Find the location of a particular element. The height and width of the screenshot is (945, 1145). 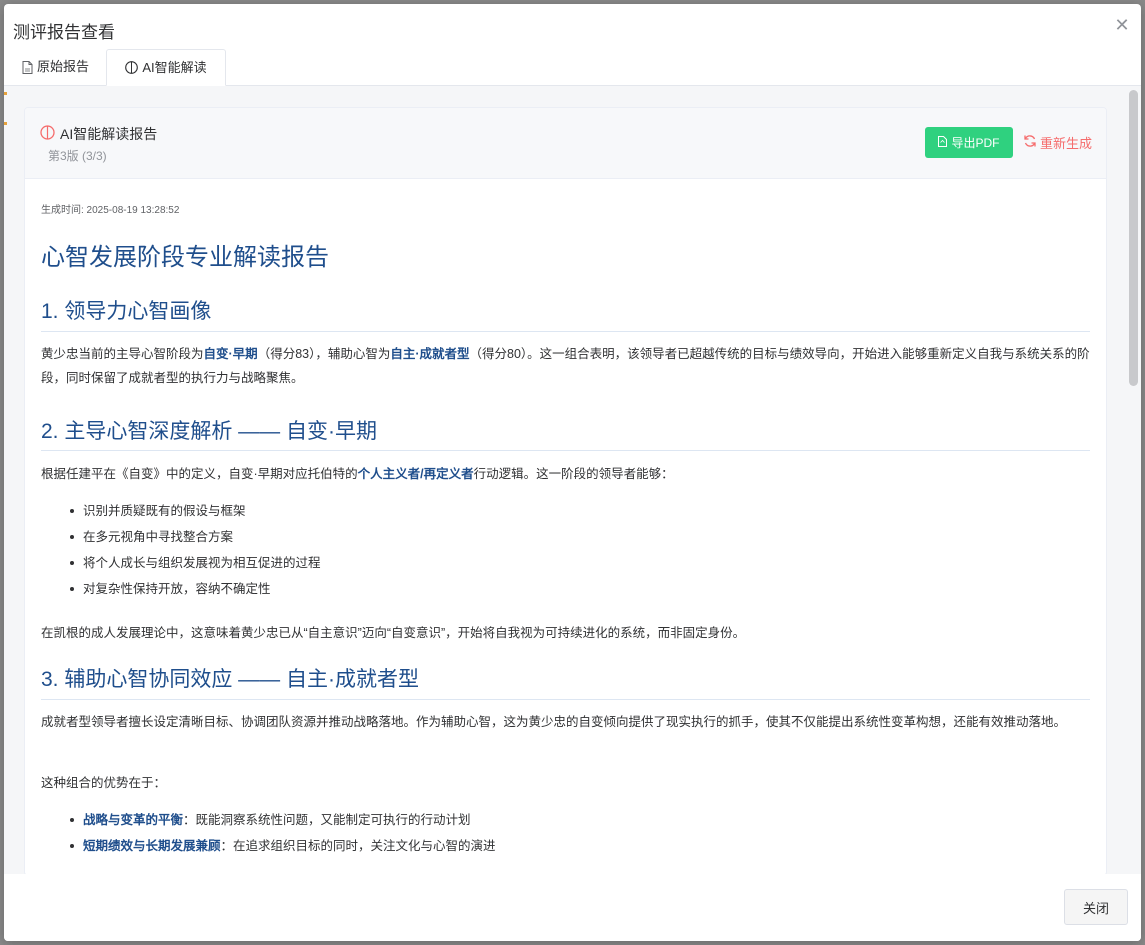

vertical-scrollbar is located at coordinates (1133, 480).